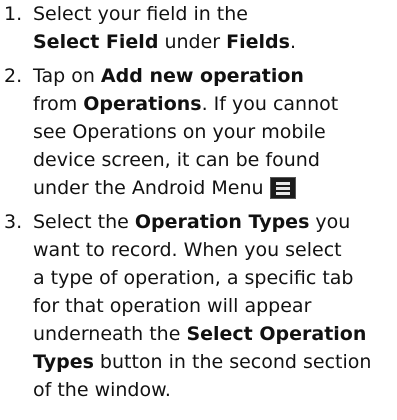 The image size is (397, 420). What do you see at coordinates (192, 42) in the screenshot?
I see `connector-text: under` at bounding box center [192, 42].